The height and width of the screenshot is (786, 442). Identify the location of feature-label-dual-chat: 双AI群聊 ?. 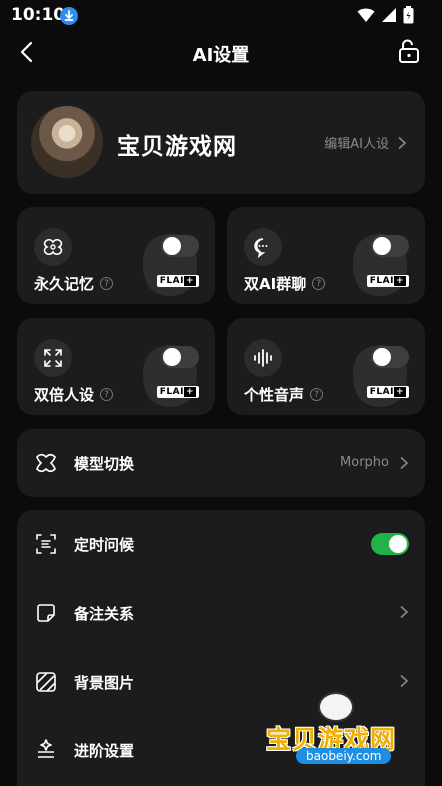
(285, 283).